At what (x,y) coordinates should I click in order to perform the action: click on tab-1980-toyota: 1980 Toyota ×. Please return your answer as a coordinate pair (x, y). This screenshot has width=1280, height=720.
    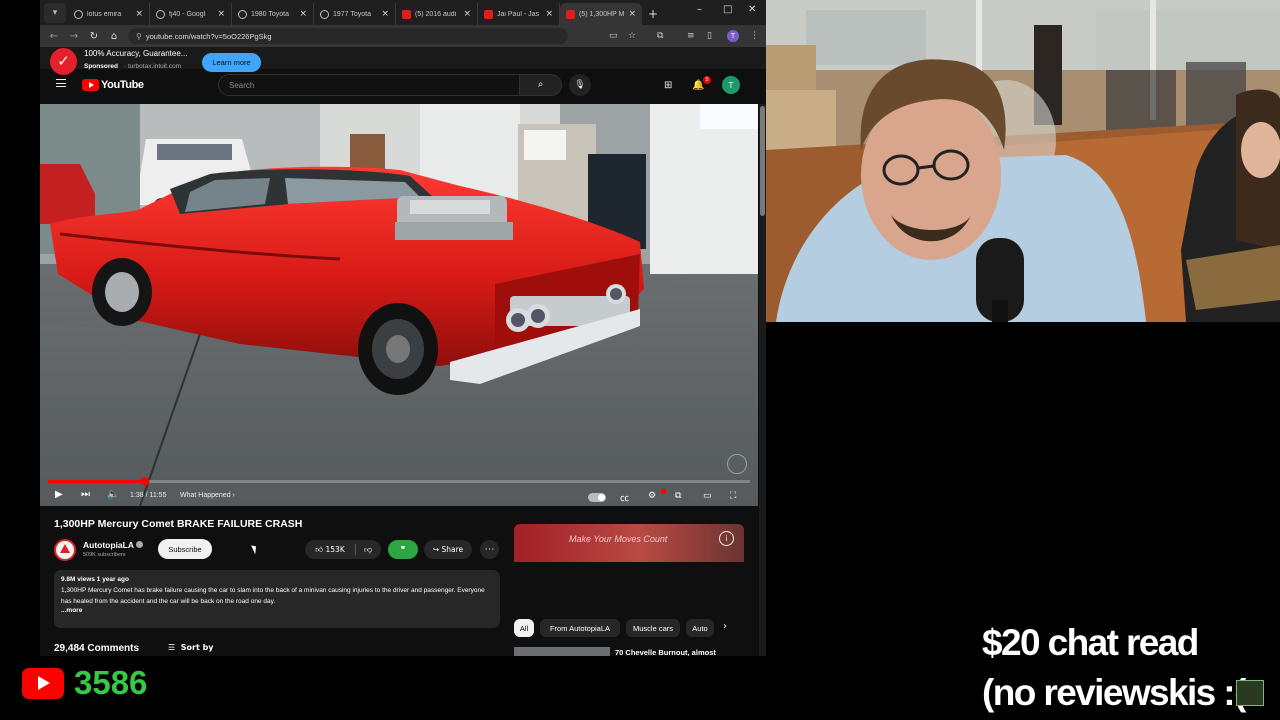
    Looking at the image, I should click on (273, 14).